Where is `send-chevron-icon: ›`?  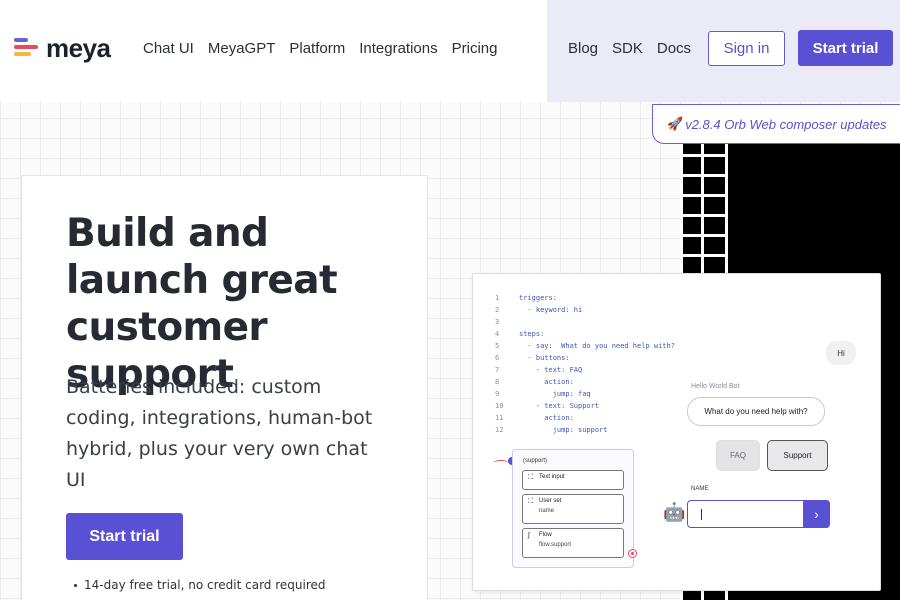
send-chevron-icon: › is located at coordinates (816, 514).